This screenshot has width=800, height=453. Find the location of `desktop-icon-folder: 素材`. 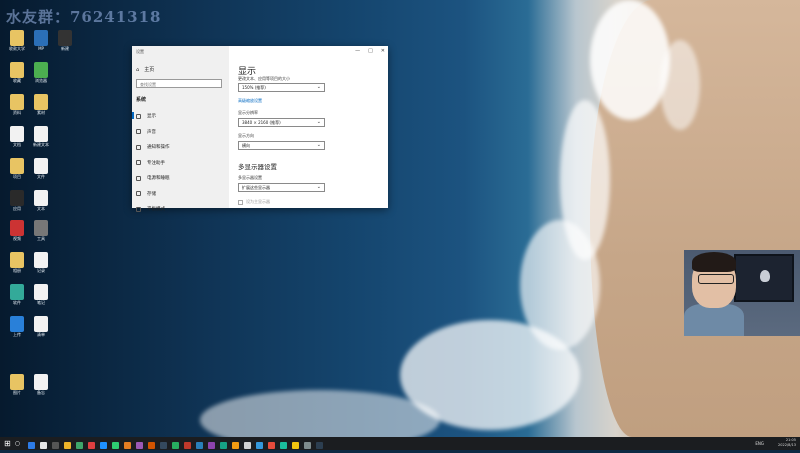

desktop-icon-folder: 素材 is located at coordinates (41, 104).